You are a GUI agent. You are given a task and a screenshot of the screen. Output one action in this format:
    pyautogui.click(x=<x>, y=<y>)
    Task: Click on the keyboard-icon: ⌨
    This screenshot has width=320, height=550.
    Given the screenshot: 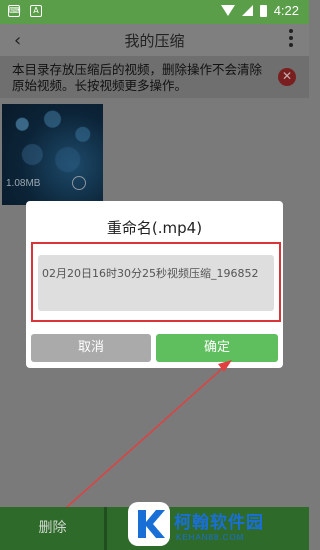 What is the action you would take?
    pyautogui.click(x=14, y=11)
    